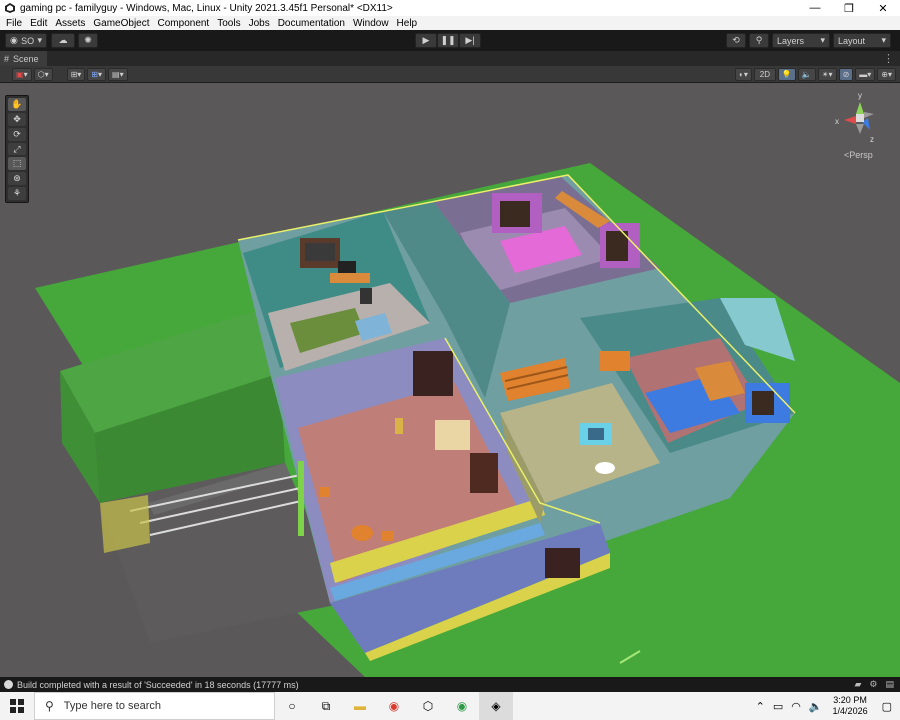  I want to click on audio-toggle: 🔈, so click(806, 74).